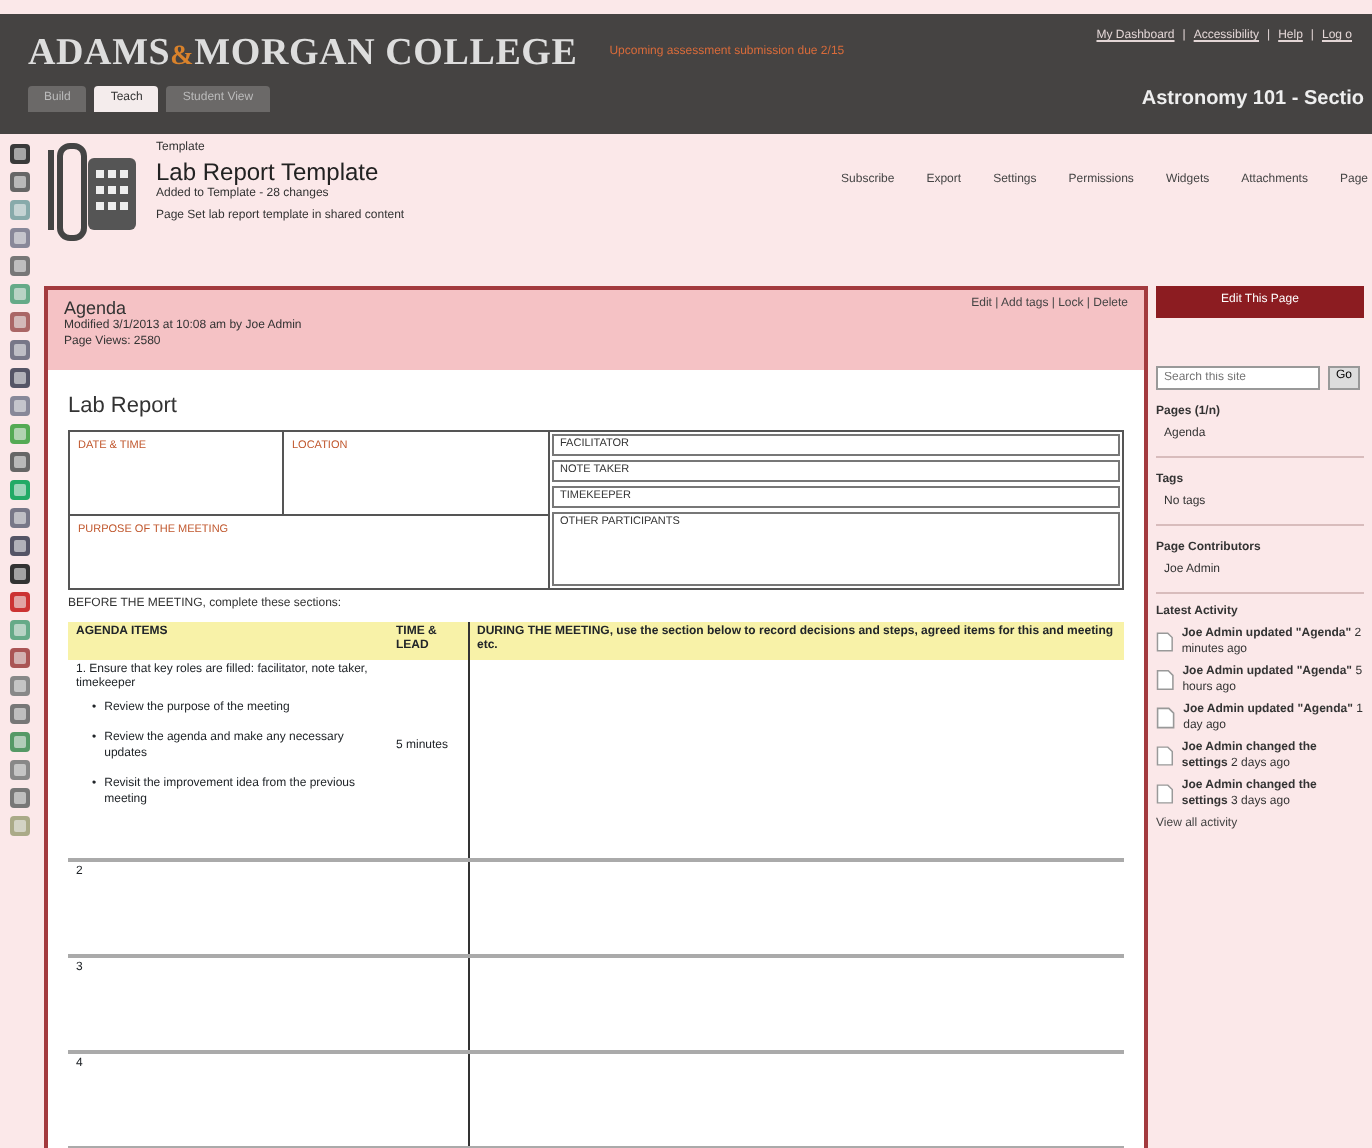 The width and height of the screenshot is (1372, 1148). I want to click on page-title: Lab Report Template, so click(268, 172).